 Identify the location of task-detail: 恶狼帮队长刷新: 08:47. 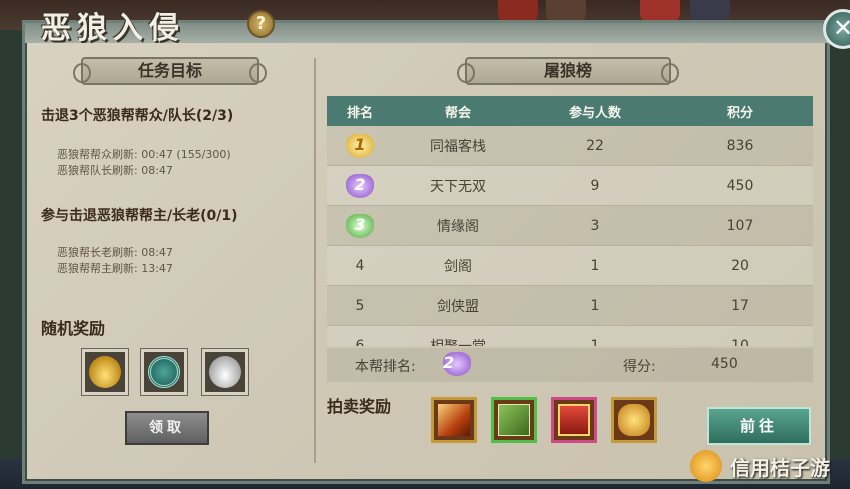
(115, 170).